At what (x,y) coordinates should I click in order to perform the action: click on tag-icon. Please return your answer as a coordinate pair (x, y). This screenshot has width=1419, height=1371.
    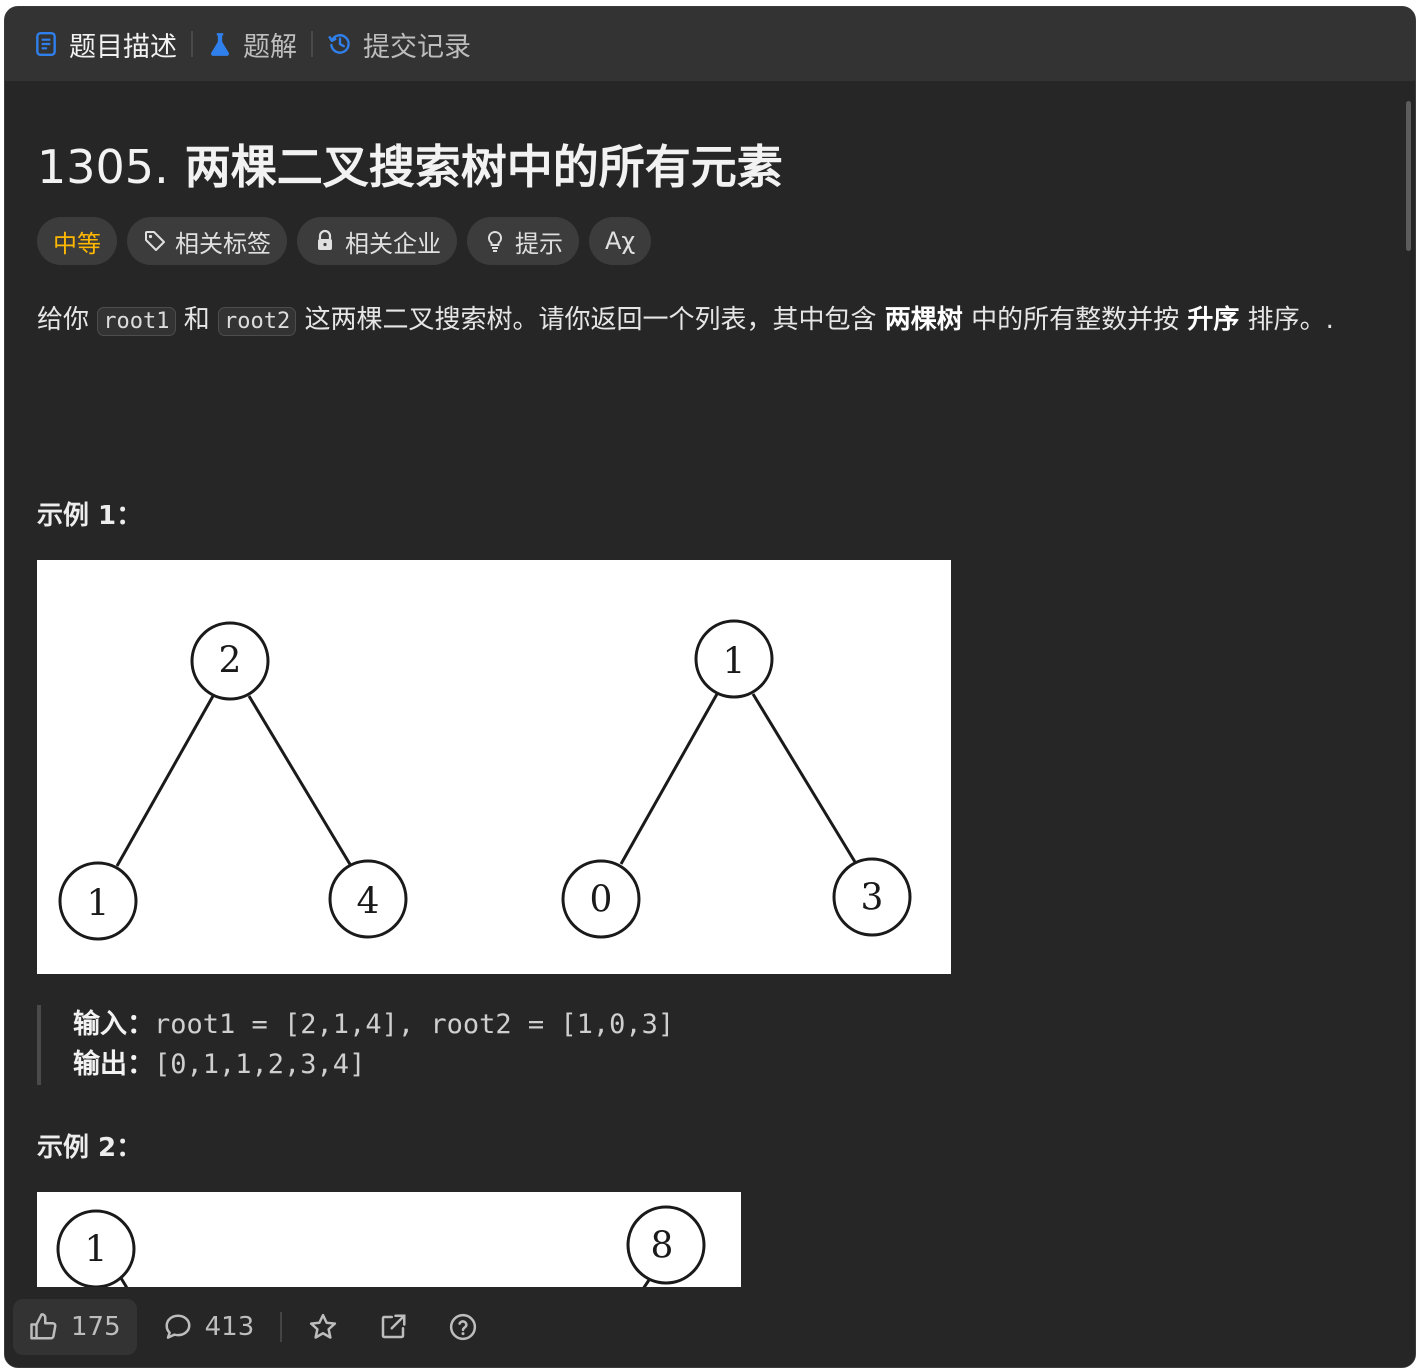
    Looking at the image, I should click on (155, 241).